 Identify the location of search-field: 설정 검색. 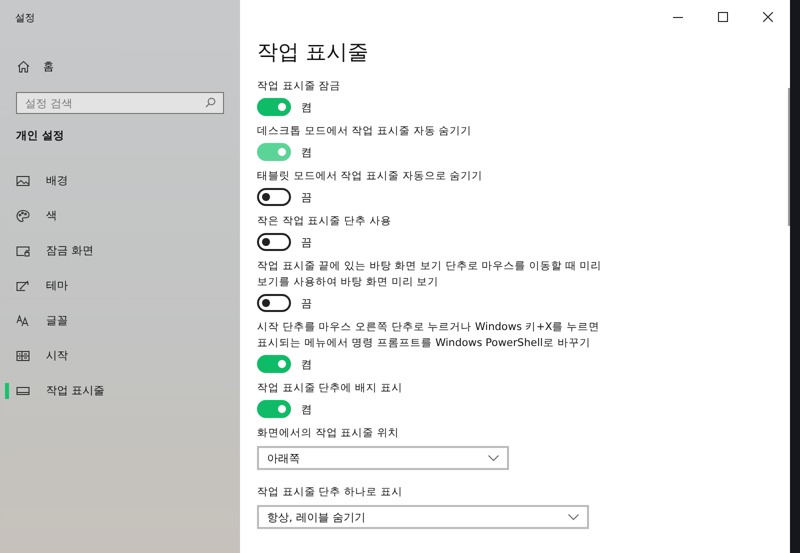
(120, 103).